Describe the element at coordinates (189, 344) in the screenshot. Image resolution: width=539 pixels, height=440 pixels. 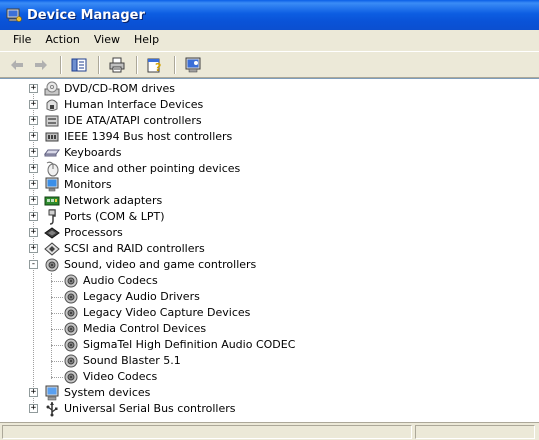
I see `tree-subitem-label: SigmaTel High Definition Audio CODEC` at that location.